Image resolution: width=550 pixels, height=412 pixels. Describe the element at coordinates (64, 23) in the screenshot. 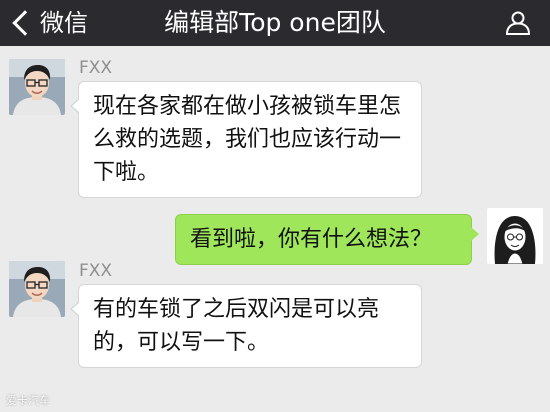

I see `back-label: 微信` at that location.